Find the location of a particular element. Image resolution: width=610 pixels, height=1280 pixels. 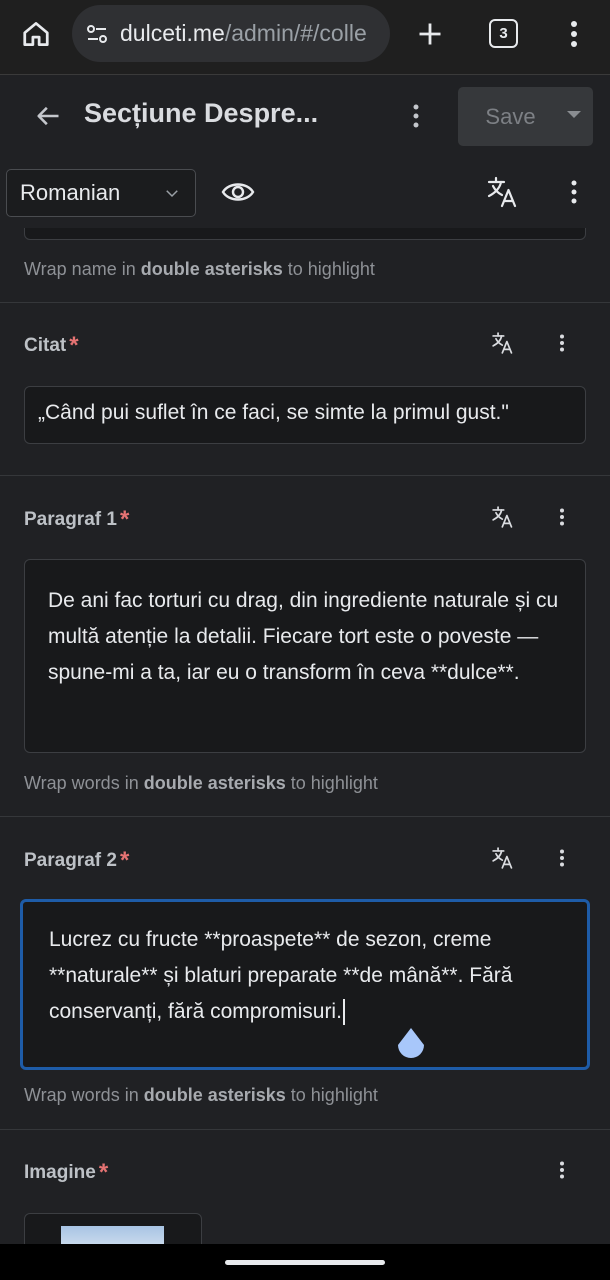

citat-options-button is located at coordinates (562, 343).